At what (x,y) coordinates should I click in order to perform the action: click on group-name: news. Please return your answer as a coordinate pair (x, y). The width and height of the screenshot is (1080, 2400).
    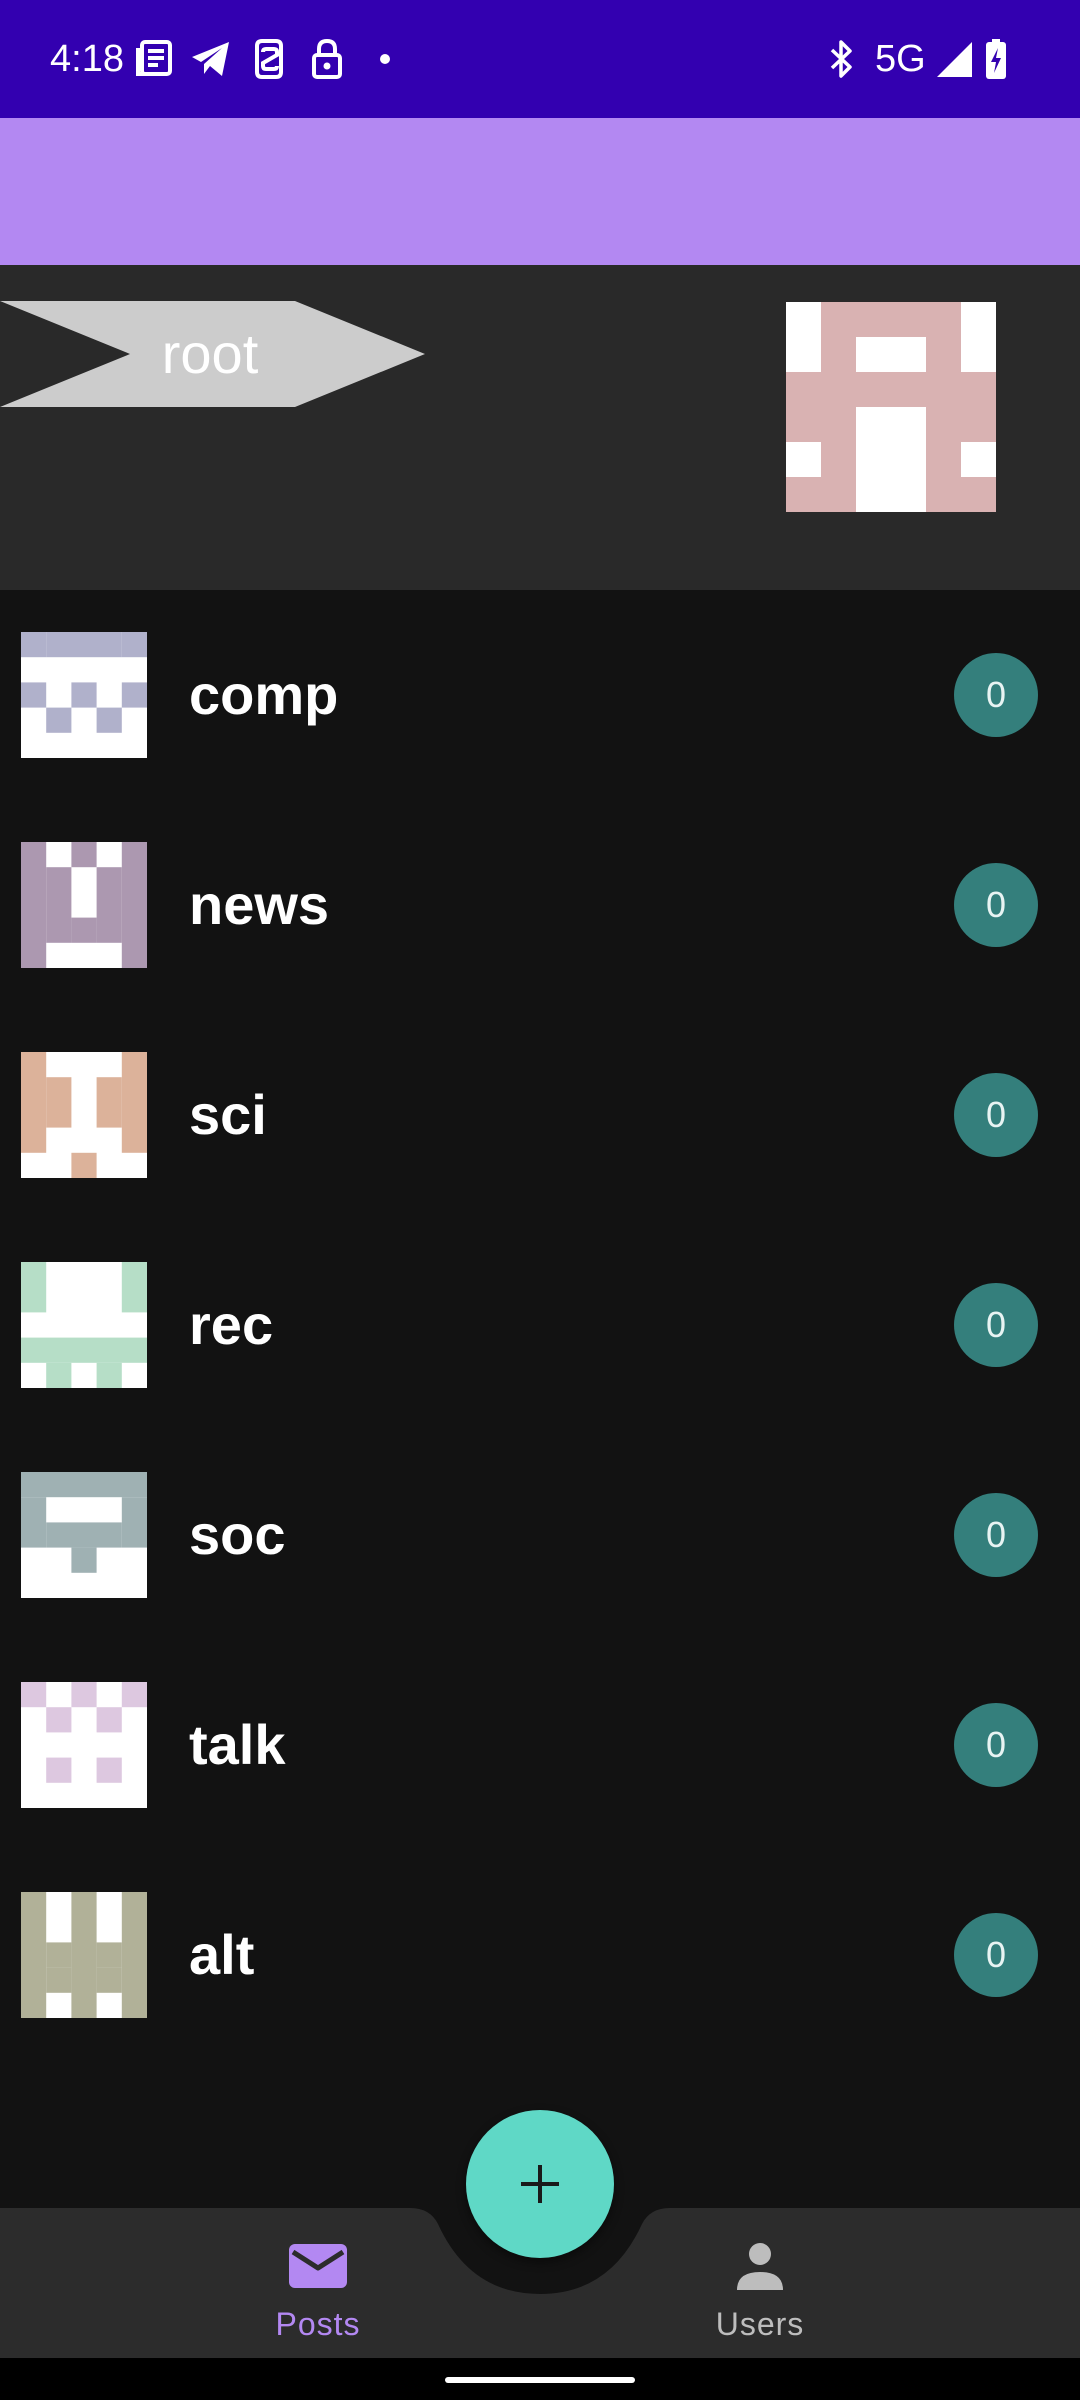
    Looking at the image, I should click on (259, 904).